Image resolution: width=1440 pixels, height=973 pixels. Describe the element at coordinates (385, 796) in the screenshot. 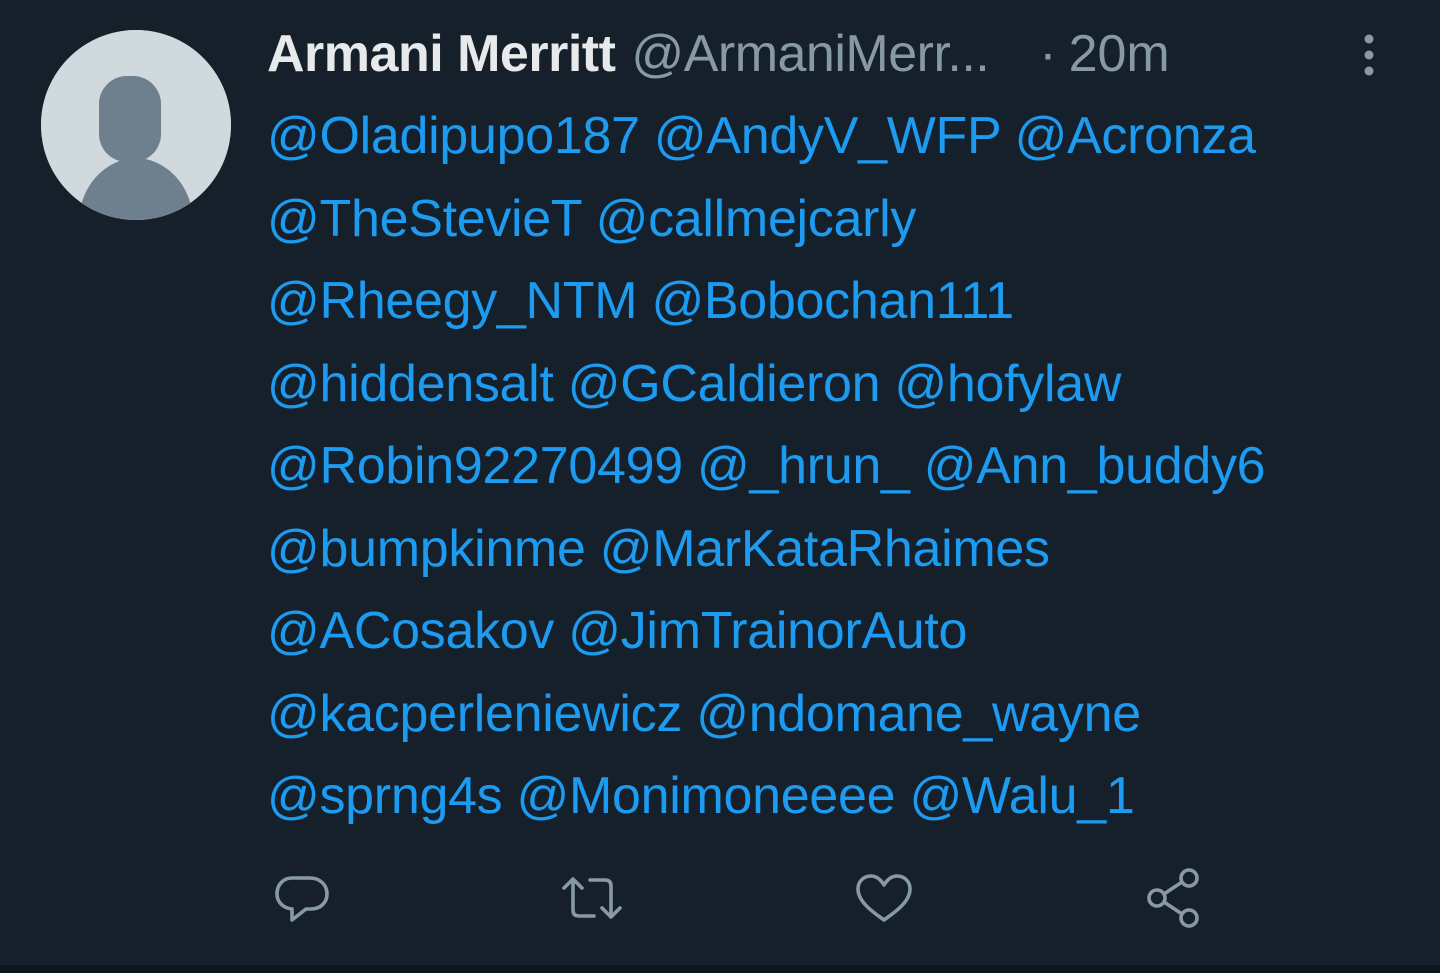

I see `mention-link: @sprng4s` at that location.